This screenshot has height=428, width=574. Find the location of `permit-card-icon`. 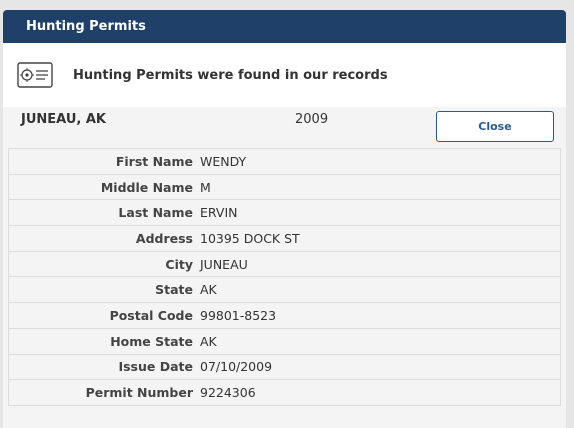

permit-card-icon is located at coordinates (35, 75).